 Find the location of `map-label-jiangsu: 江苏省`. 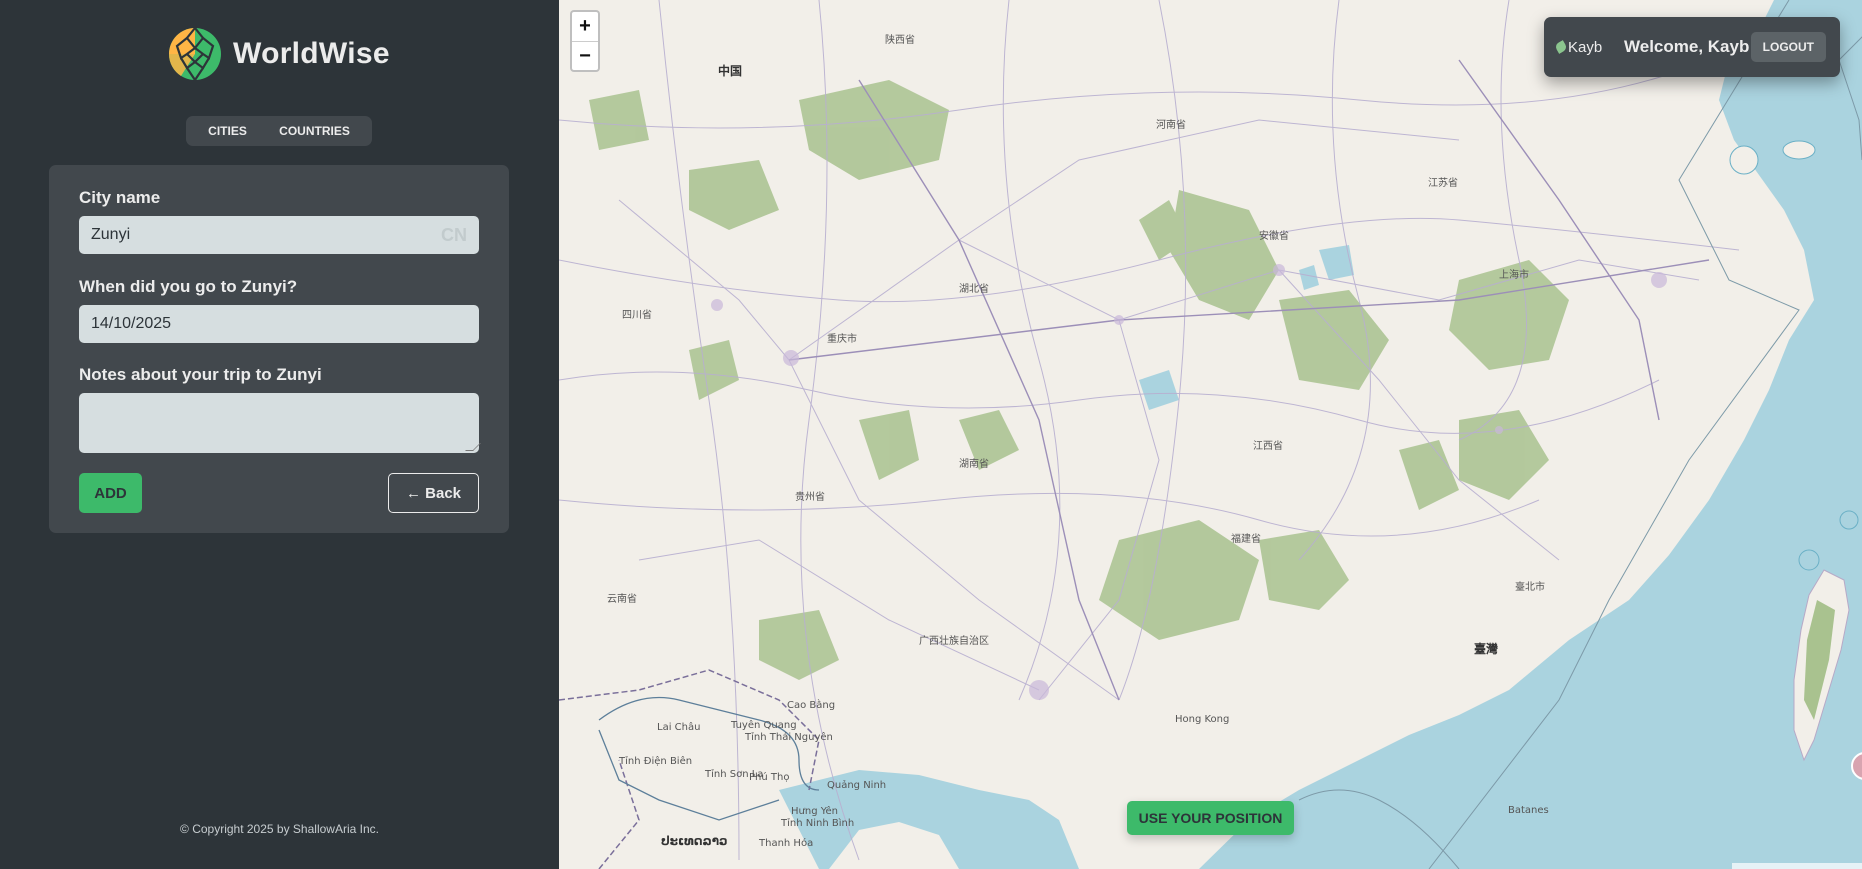

map-label-jiangsu: 江苏省 is located at coordinates (1443, 183).